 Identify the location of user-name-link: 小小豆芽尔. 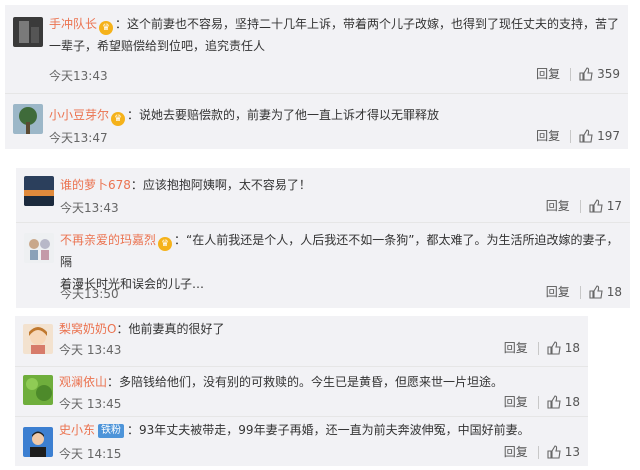
(79, 115).